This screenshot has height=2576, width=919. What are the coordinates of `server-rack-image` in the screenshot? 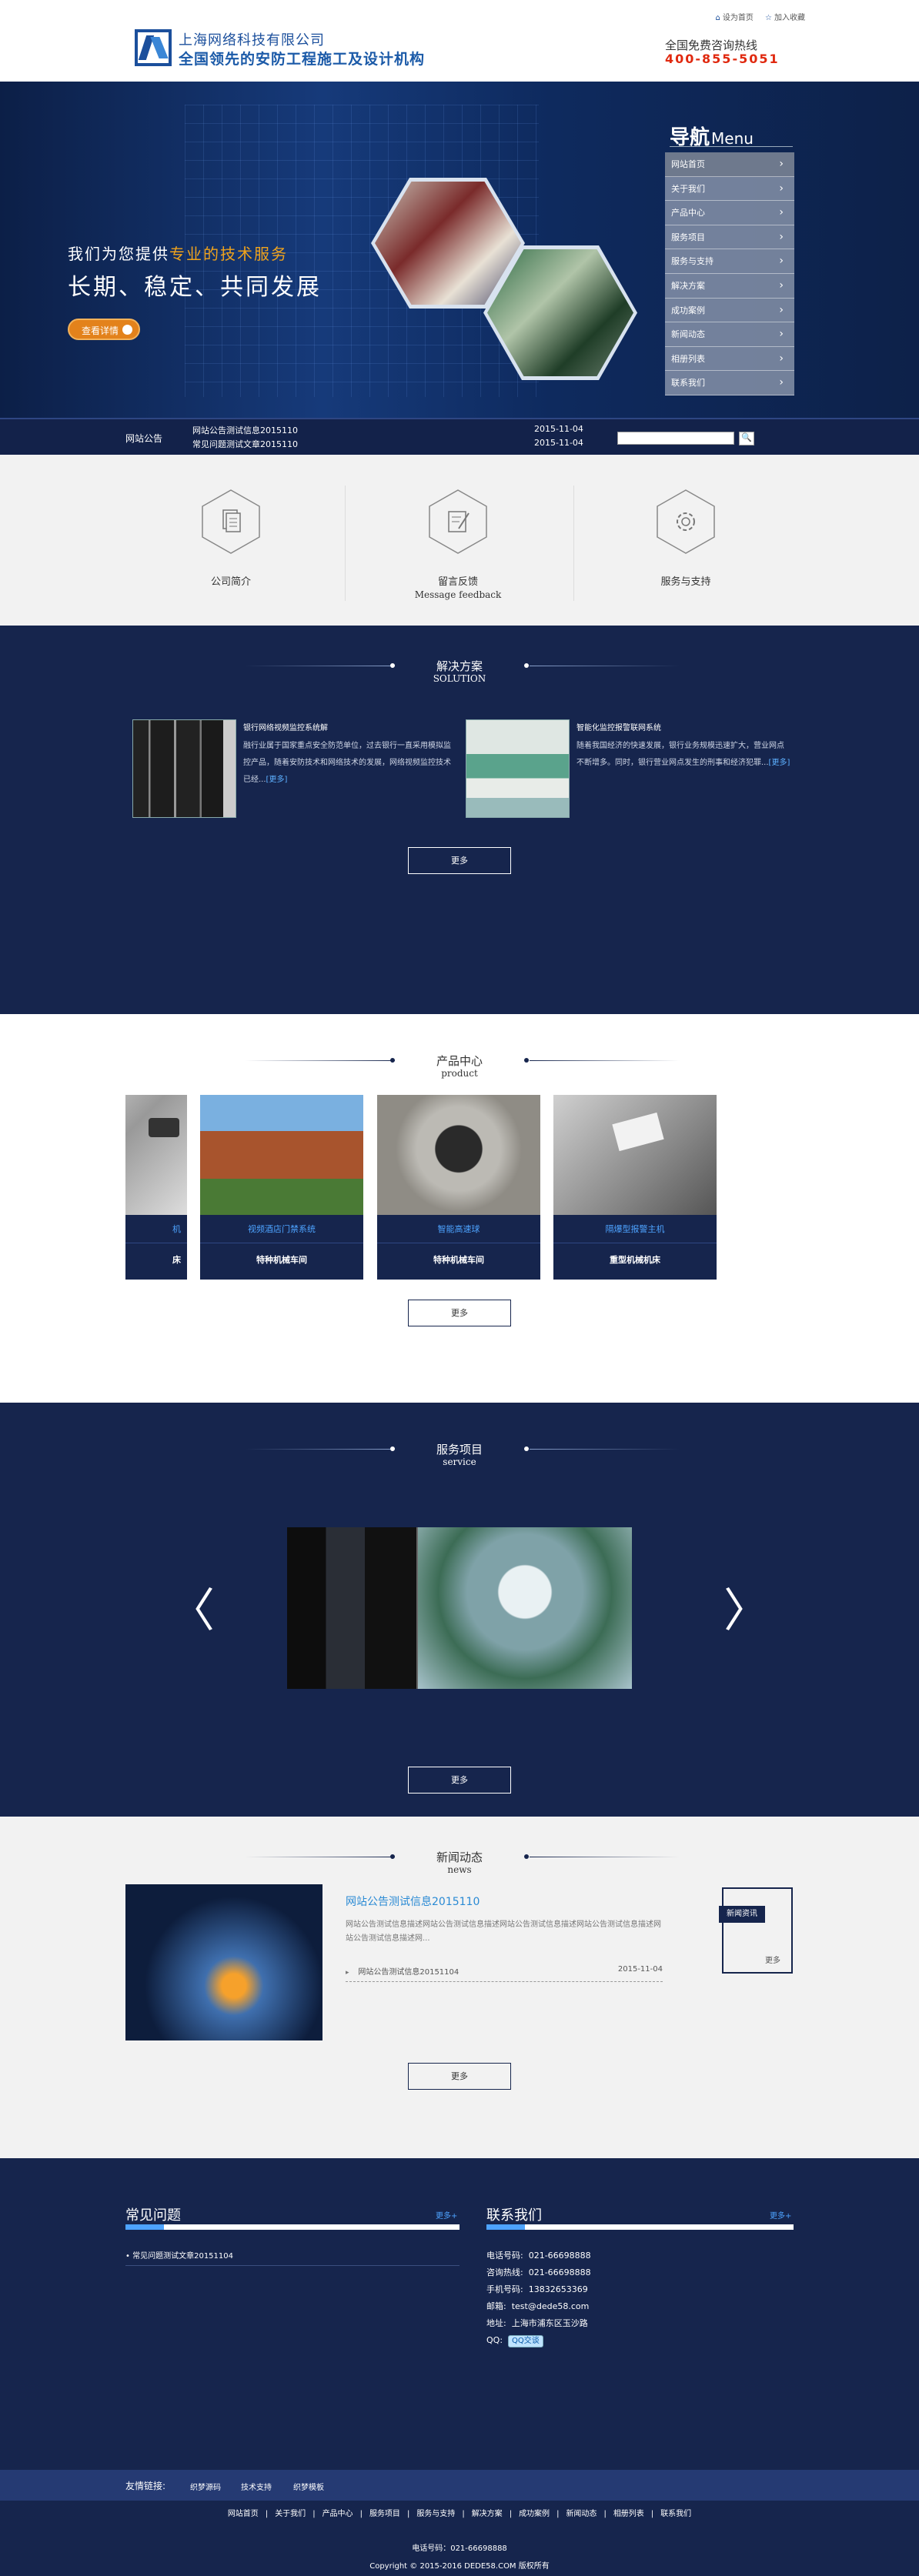 It's located at (184, 768).